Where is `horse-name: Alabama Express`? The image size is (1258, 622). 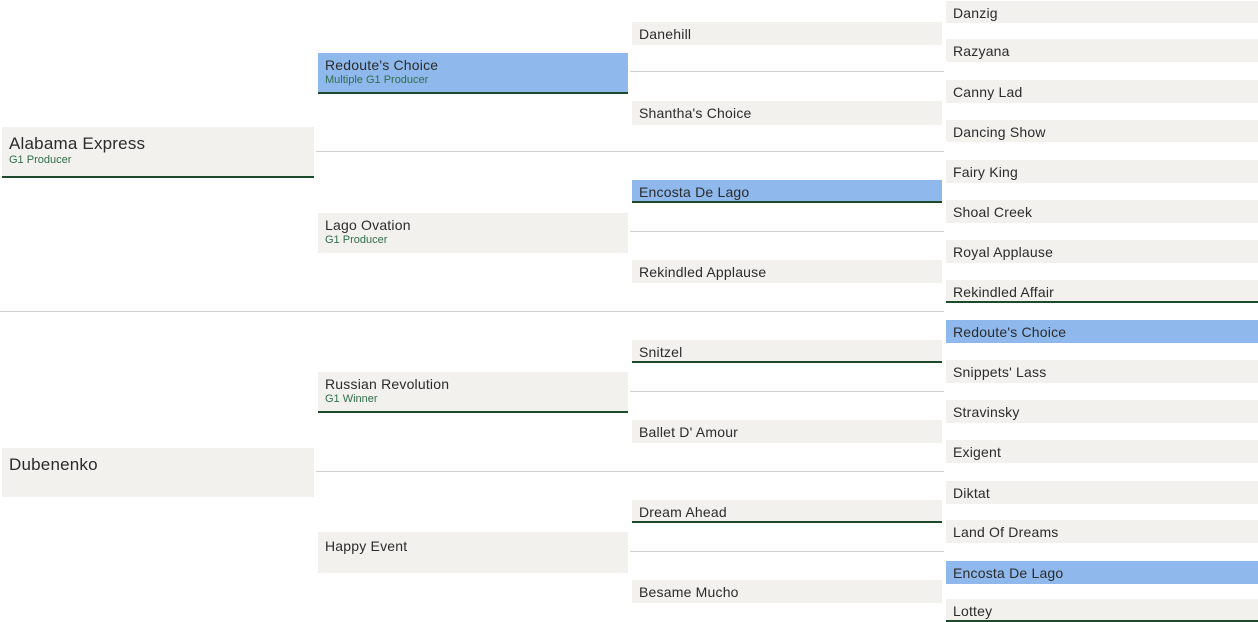 horse-name: Alabama Express is located at coordinates (77, 143).